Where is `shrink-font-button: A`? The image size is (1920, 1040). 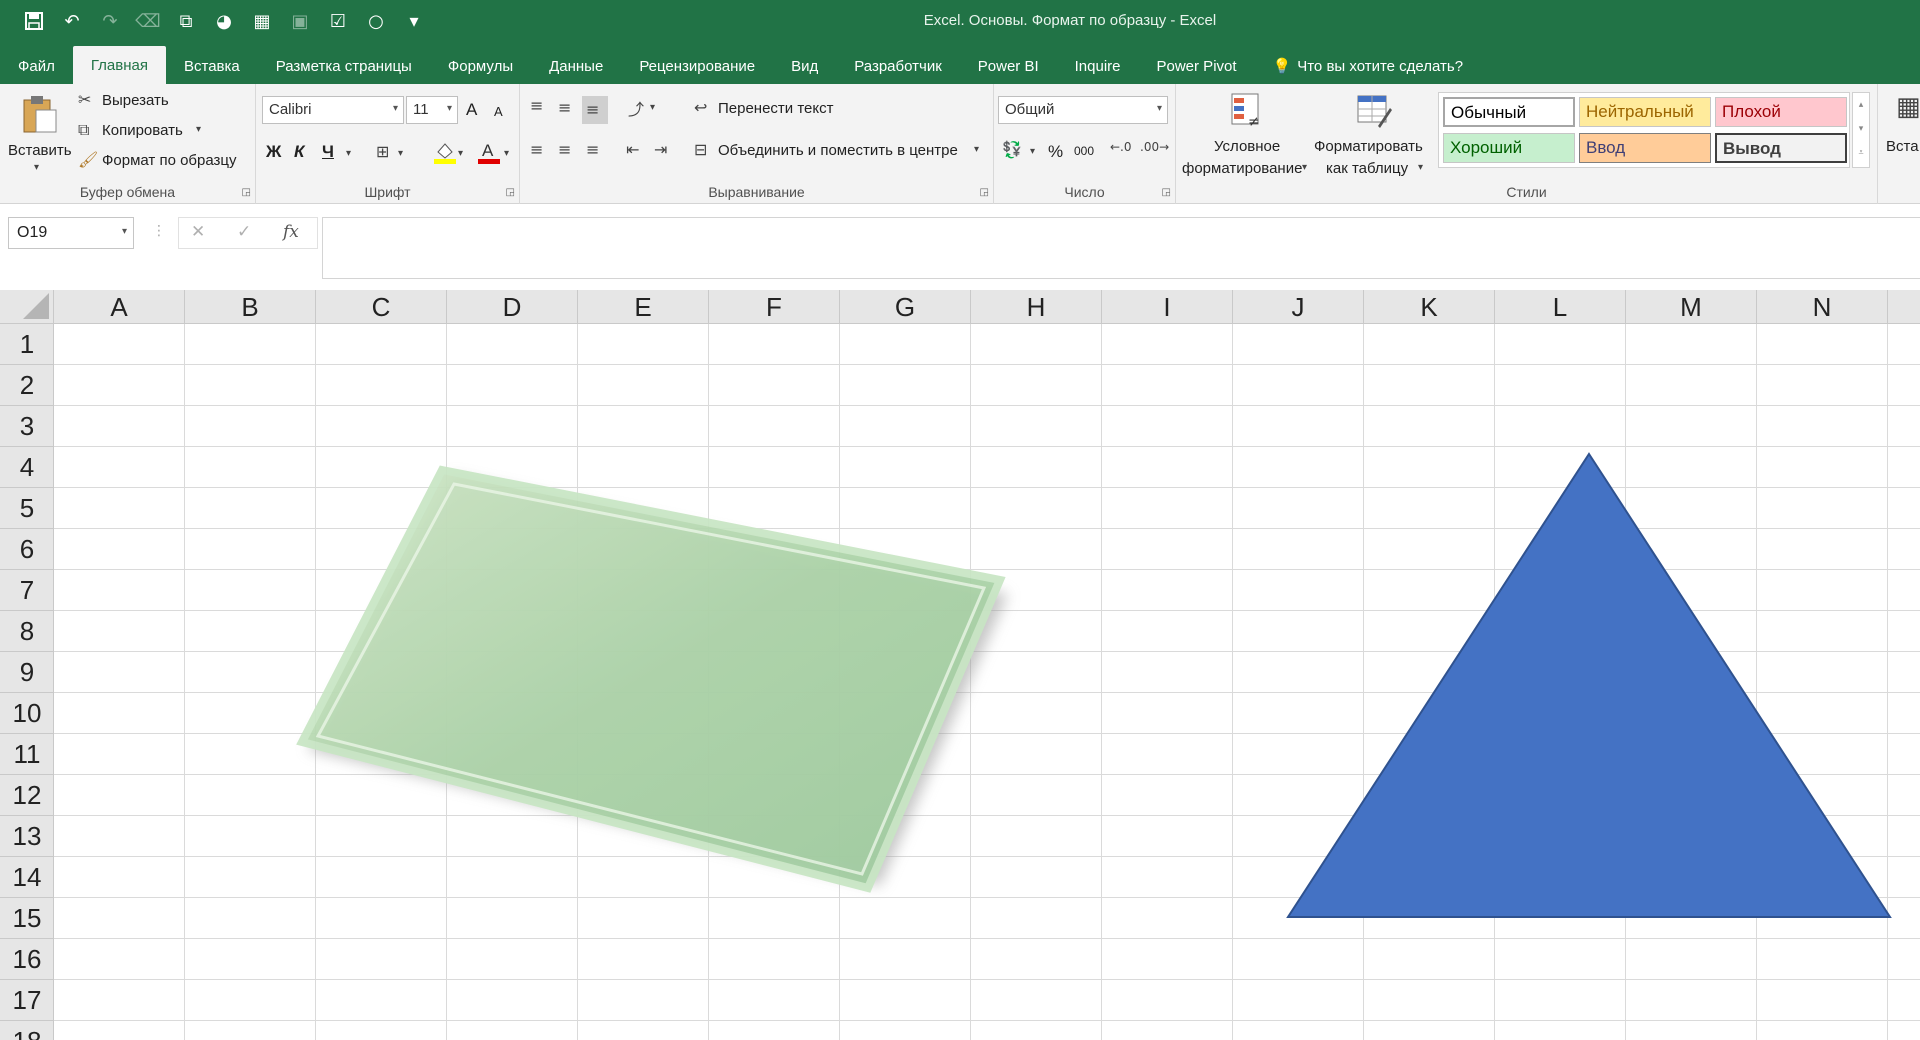
shrink-font-button: A is located at coordinates (498, 111).